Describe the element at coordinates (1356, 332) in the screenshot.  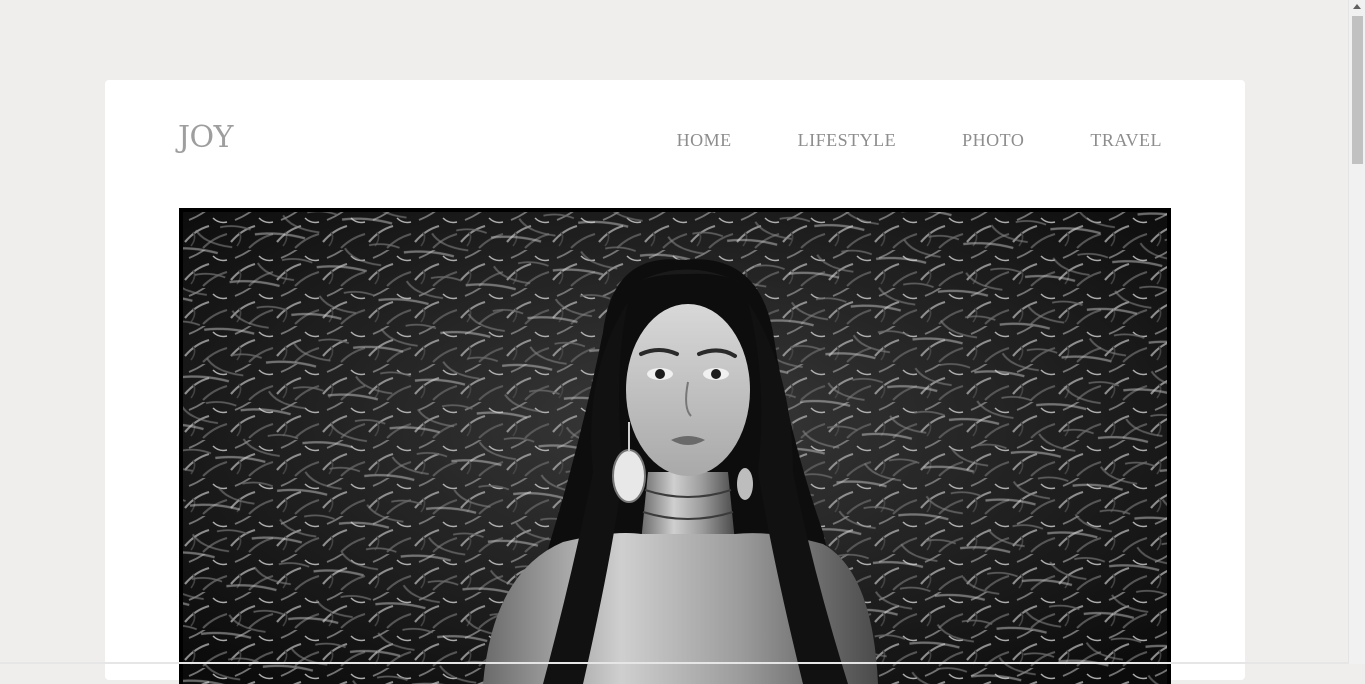
I see `vertical-scrollbar` at that location.